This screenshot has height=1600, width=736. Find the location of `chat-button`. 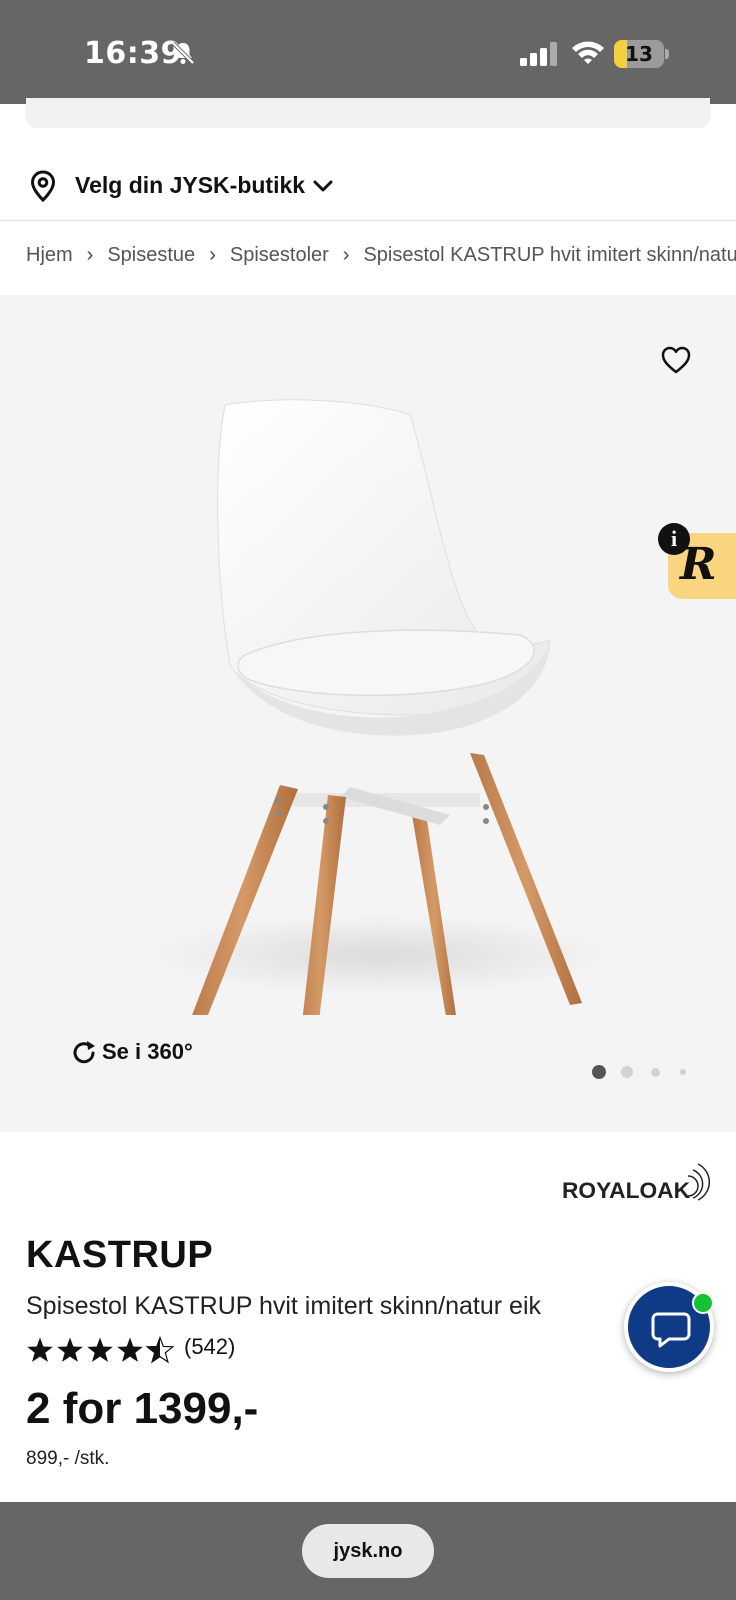

chat-button is located at coordinates (669, 1327).